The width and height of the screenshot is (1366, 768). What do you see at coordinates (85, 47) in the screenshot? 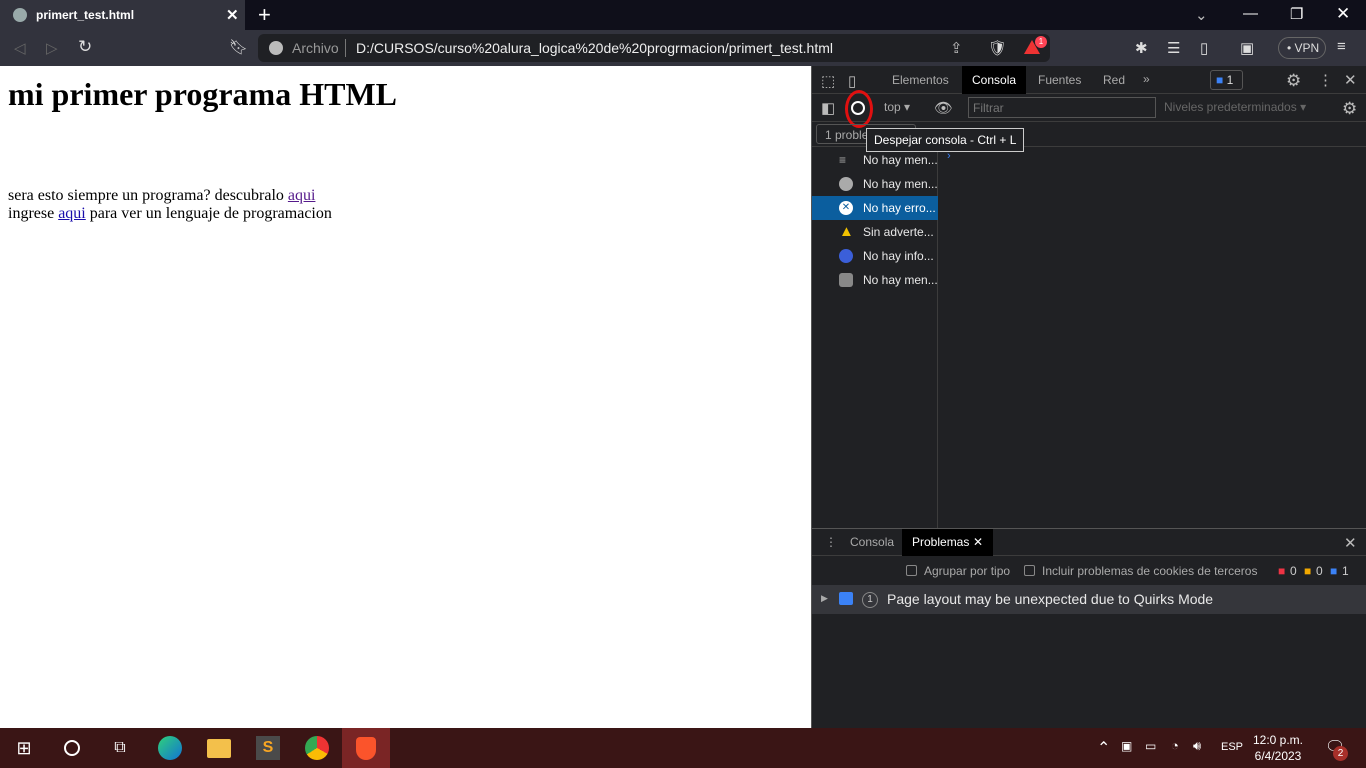
I see `reload-icon: ↻` at bounding box center [85, 47].